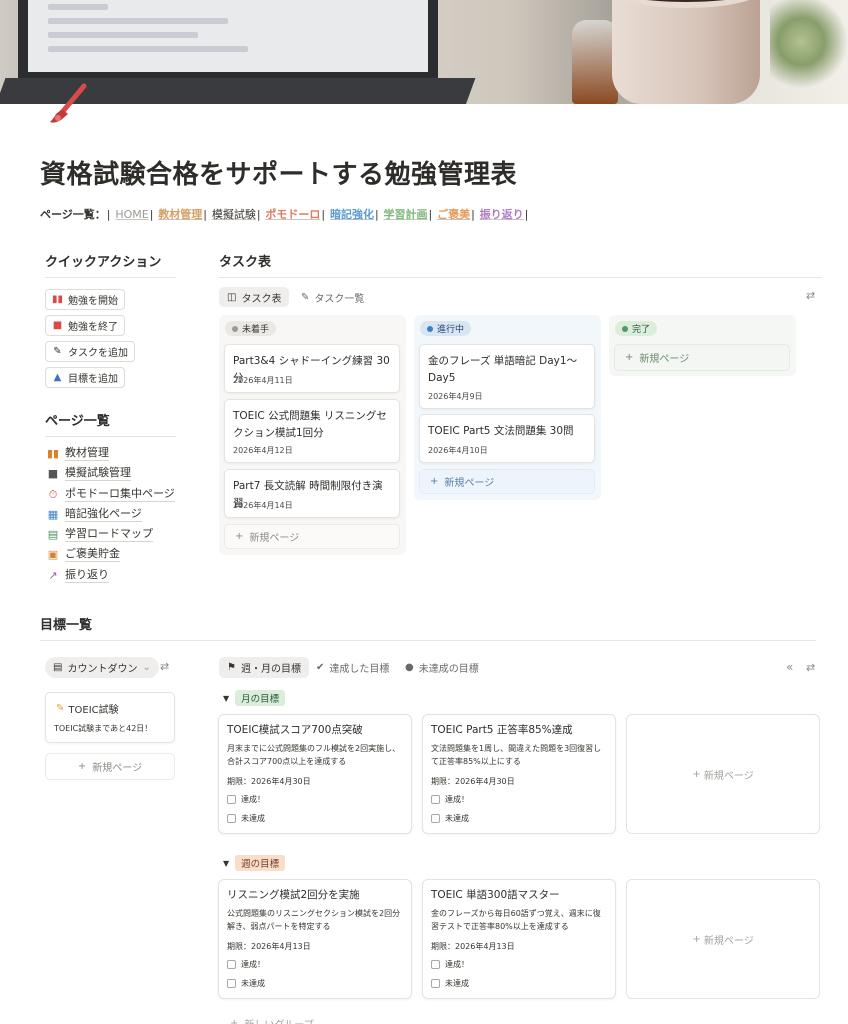 The image size is (848, 1024). I want to click on calendar-icon: ▤, so click(58, 667).